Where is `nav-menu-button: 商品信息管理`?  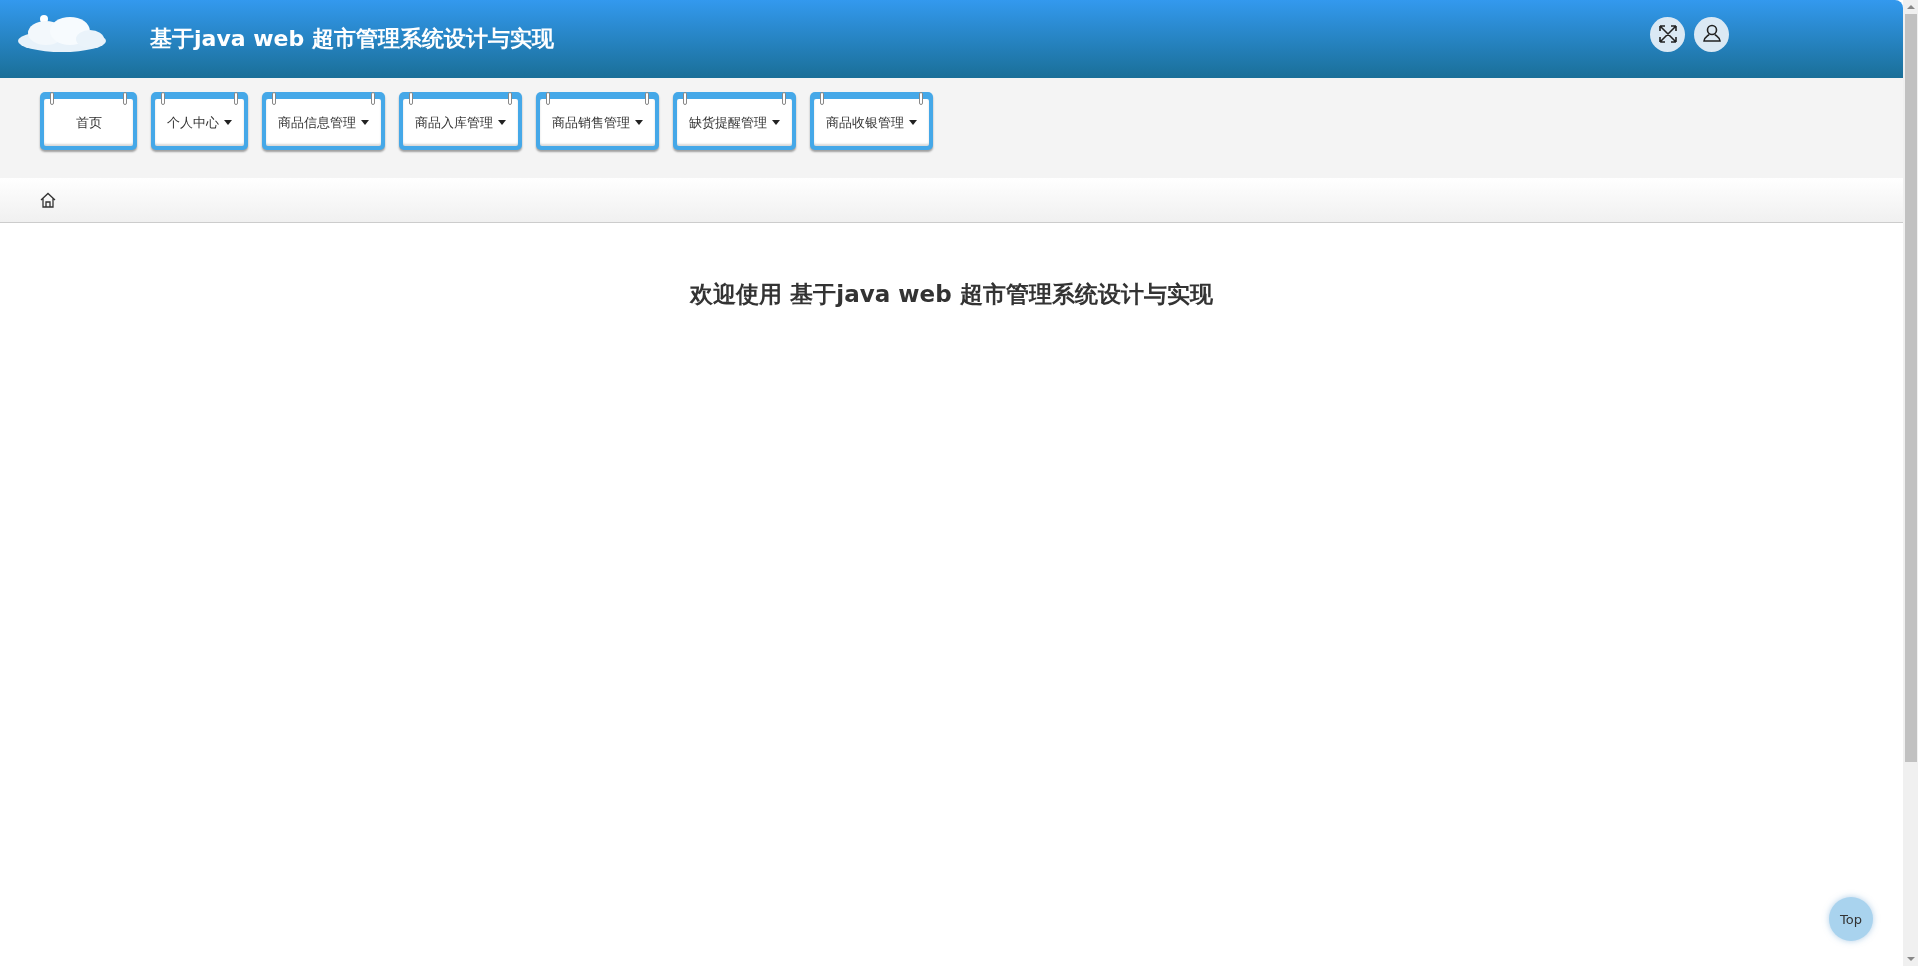 nav-menu-button: 商品信息管理 is located at coordinates (323, 121).